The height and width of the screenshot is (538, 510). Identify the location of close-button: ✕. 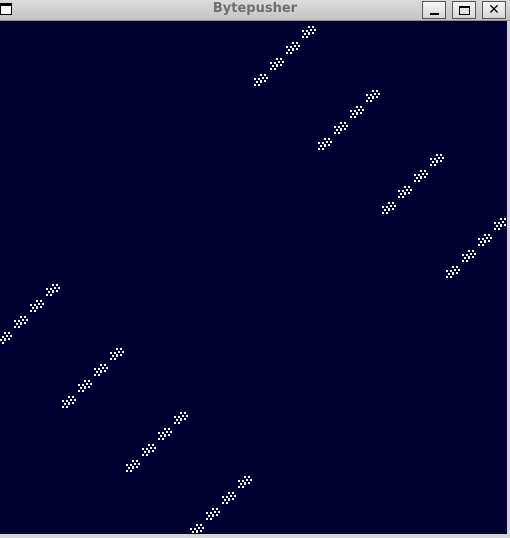
(494, 10).